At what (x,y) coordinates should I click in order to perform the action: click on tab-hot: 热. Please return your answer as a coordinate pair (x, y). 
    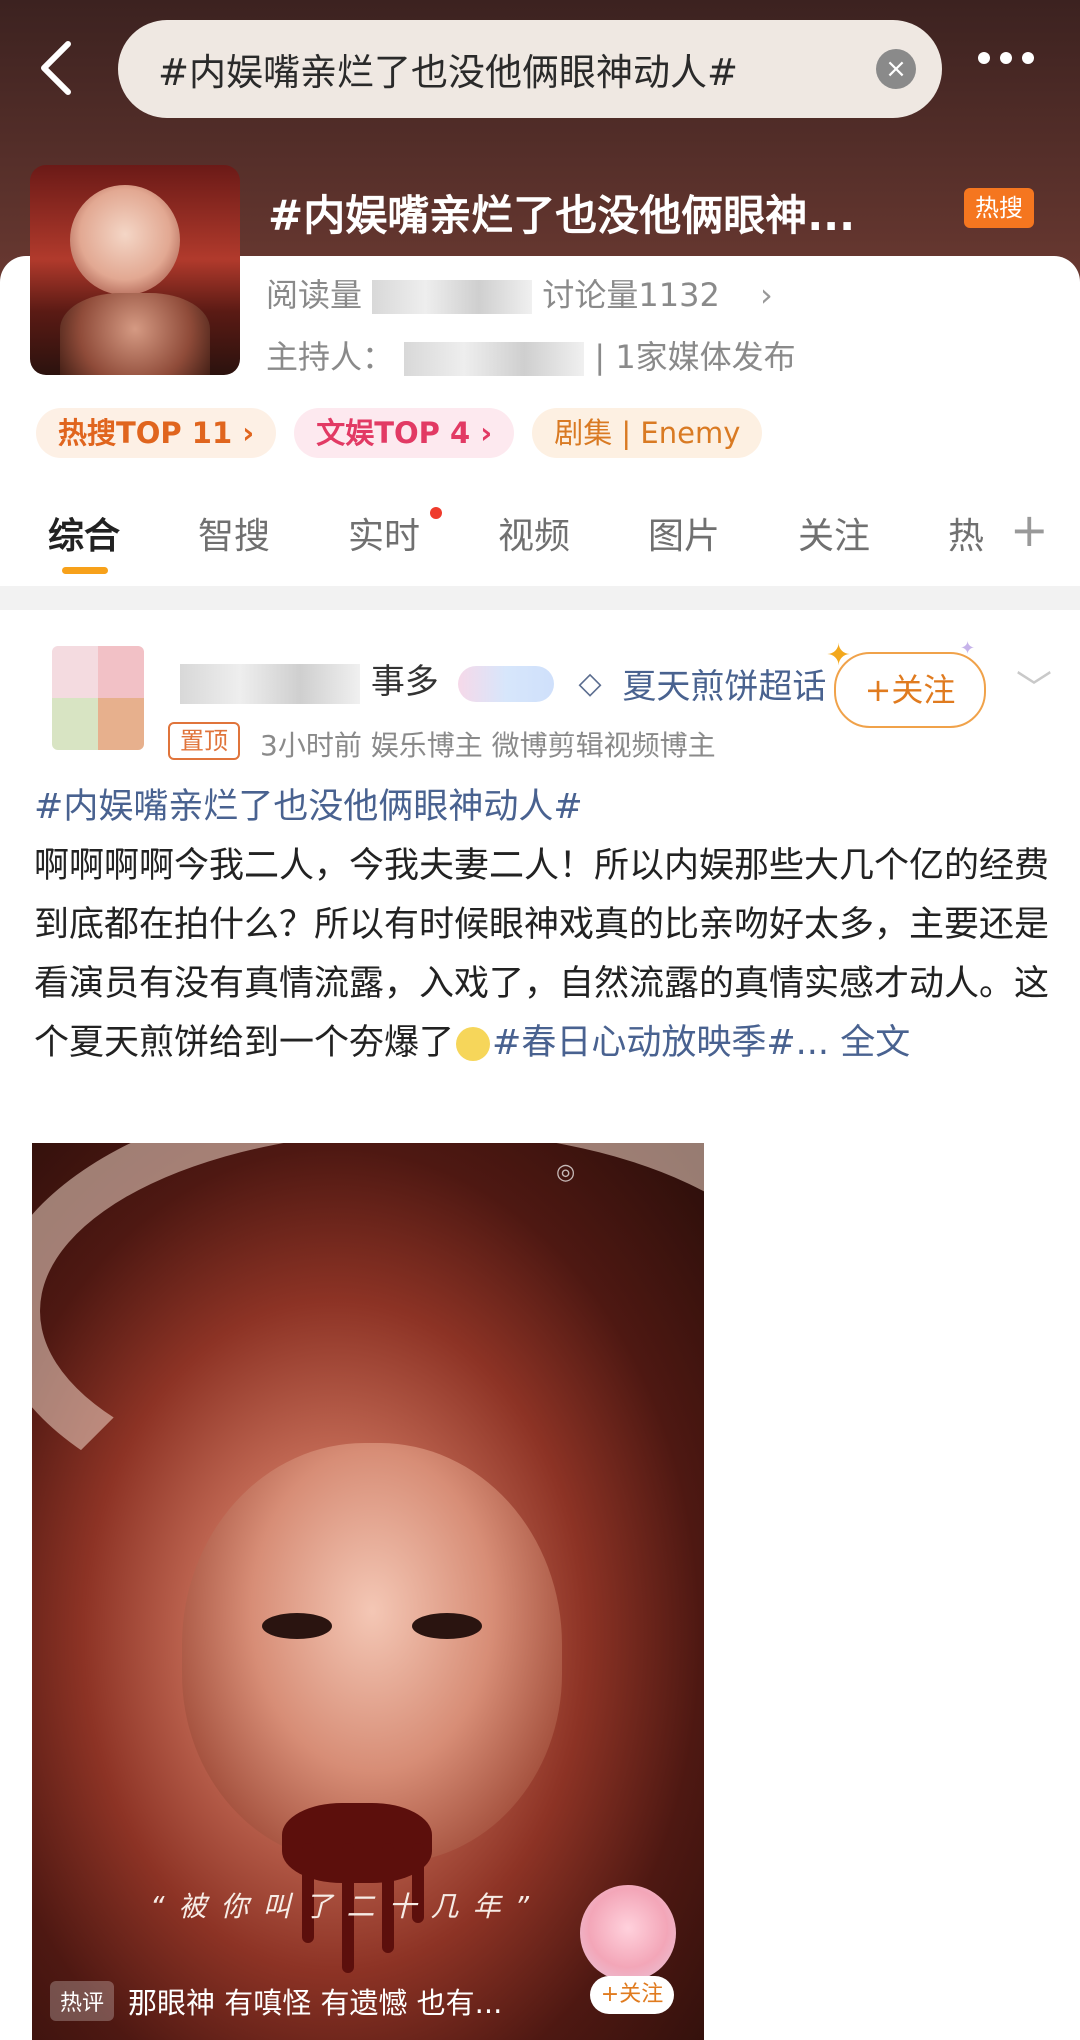
    Looking at the image, I should click on (966, 533).